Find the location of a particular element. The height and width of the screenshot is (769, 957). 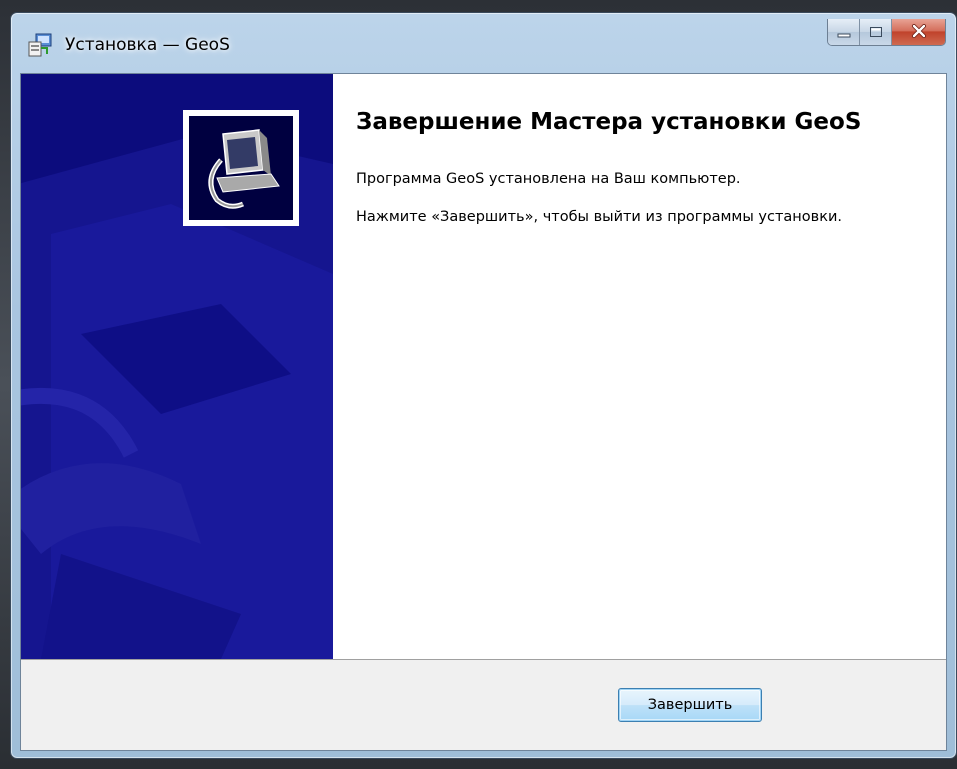

window-controls is located at coordinates (886, 32).